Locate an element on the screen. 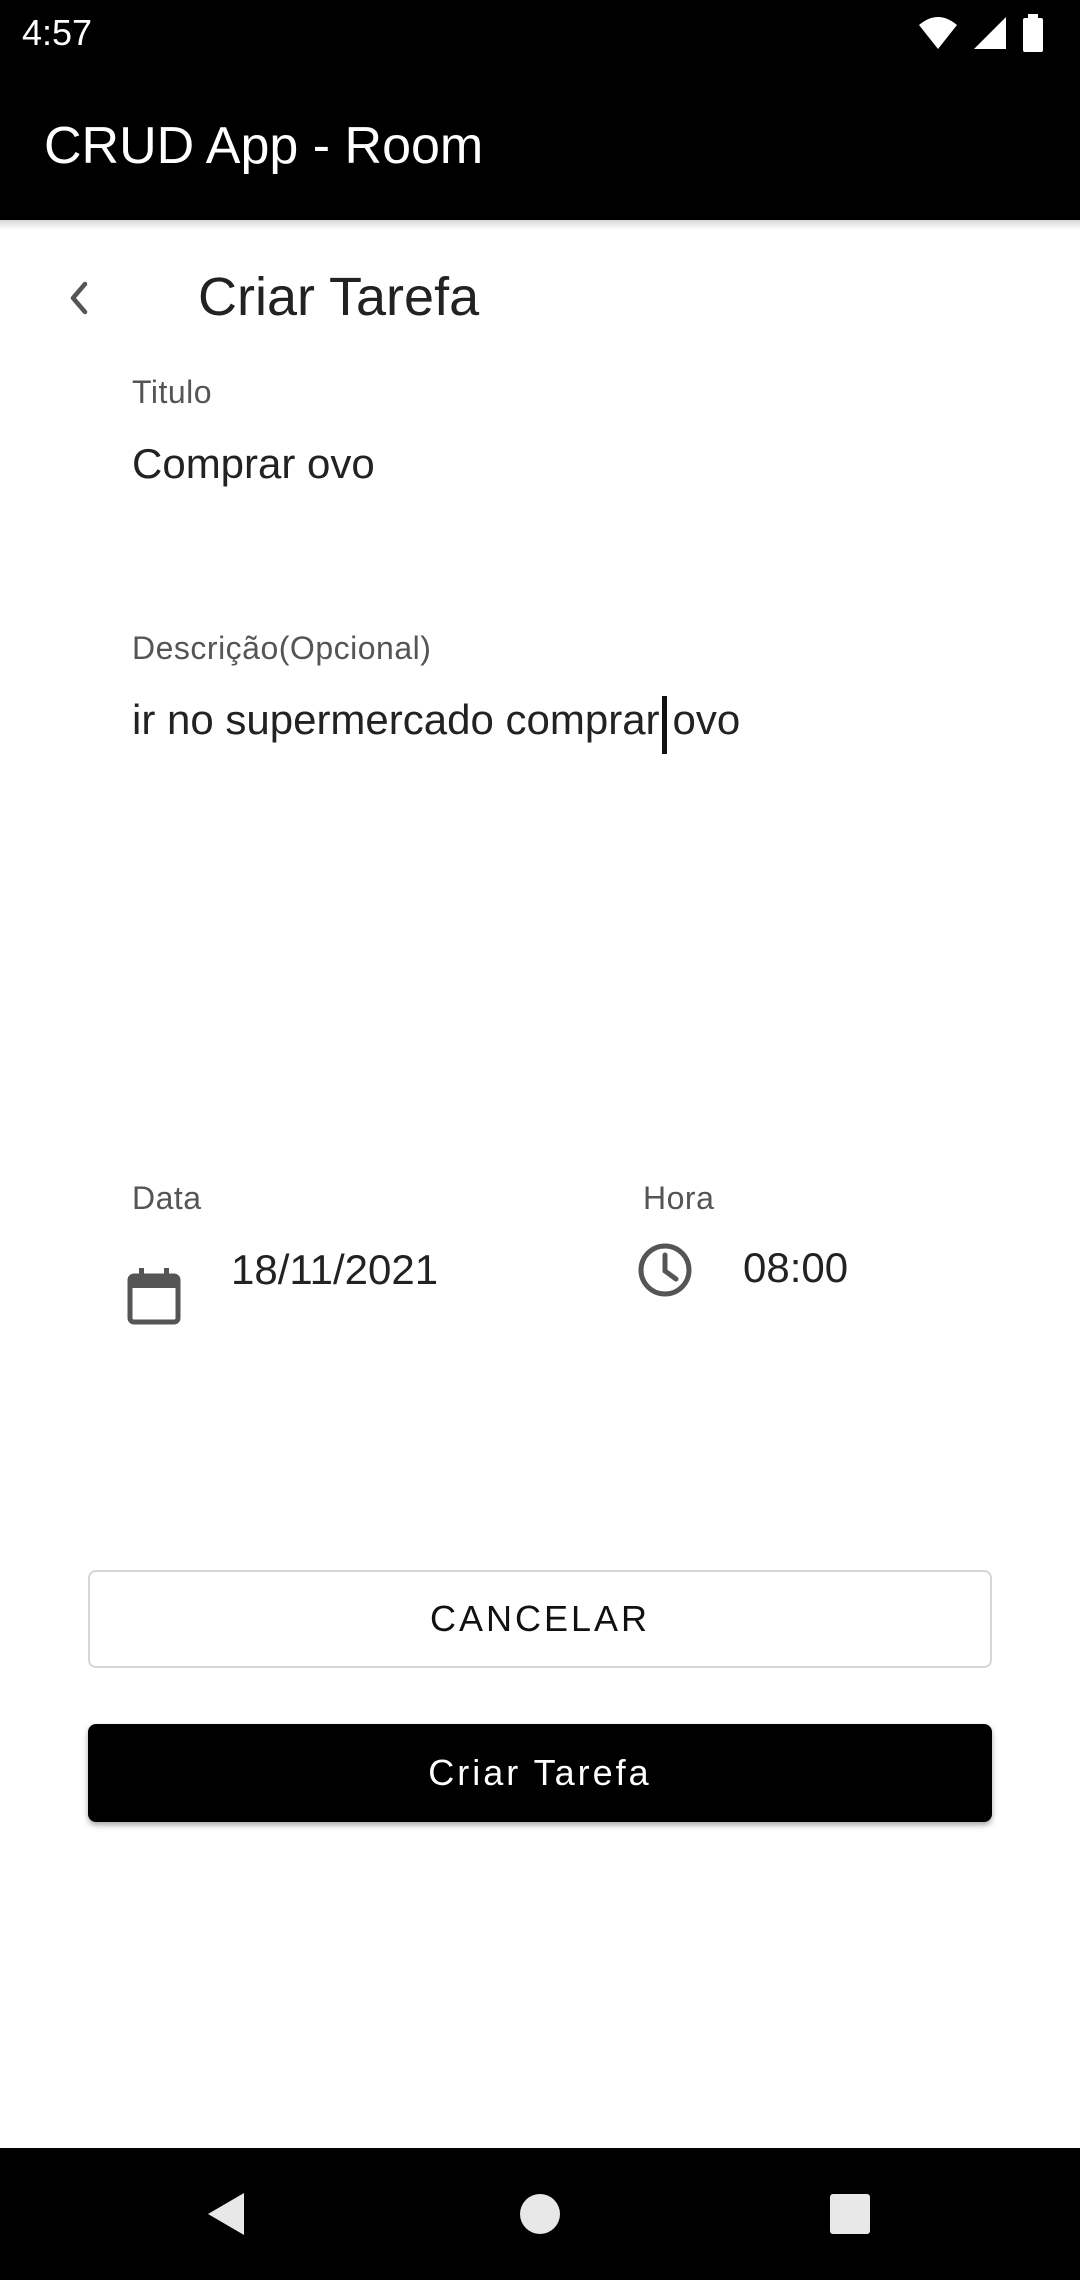 This screenshot has width=1080, height=2280. create-task-button: Criar Tarefa is located at coordinates (540, 1773).